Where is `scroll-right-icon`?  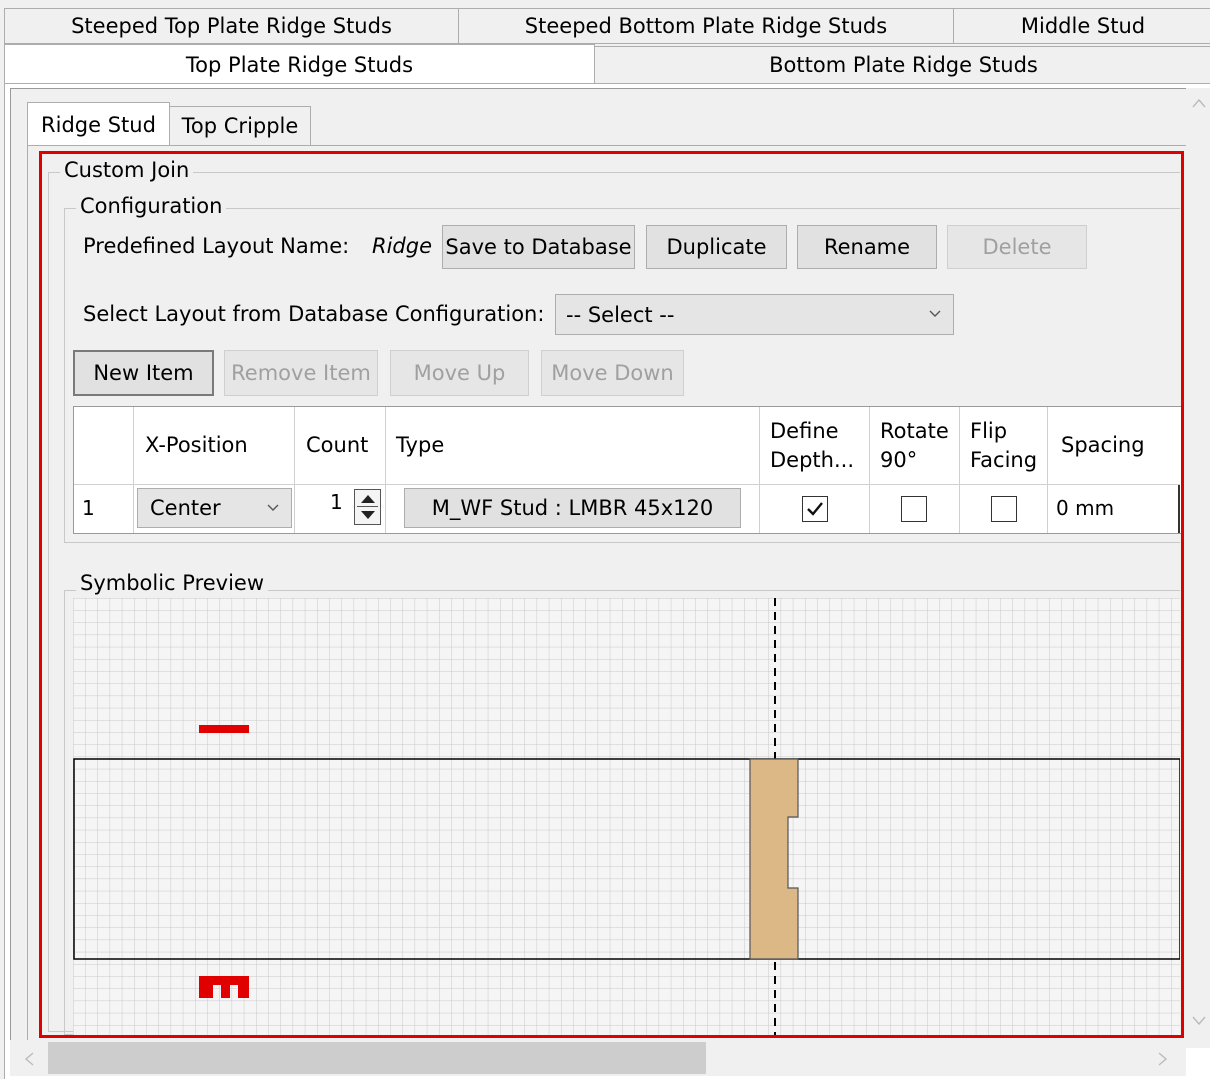
scroll-right-icon is located at coordinates (1163, 1059).